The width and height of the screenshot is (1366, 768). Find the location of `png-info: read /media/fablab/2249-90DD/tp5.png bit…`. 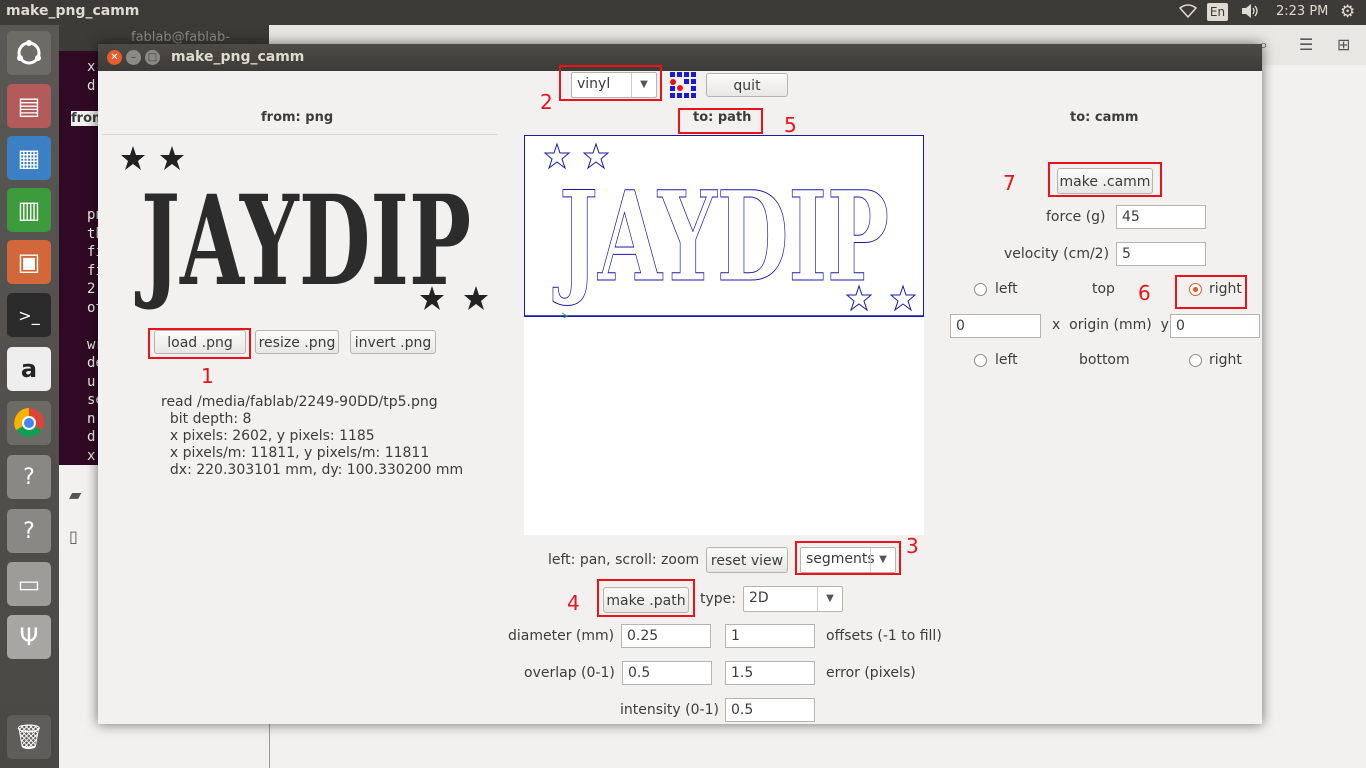

png-info: read /media/fablab/2249-90DD/tp5.png bit… is located at coordinates (312, 436).